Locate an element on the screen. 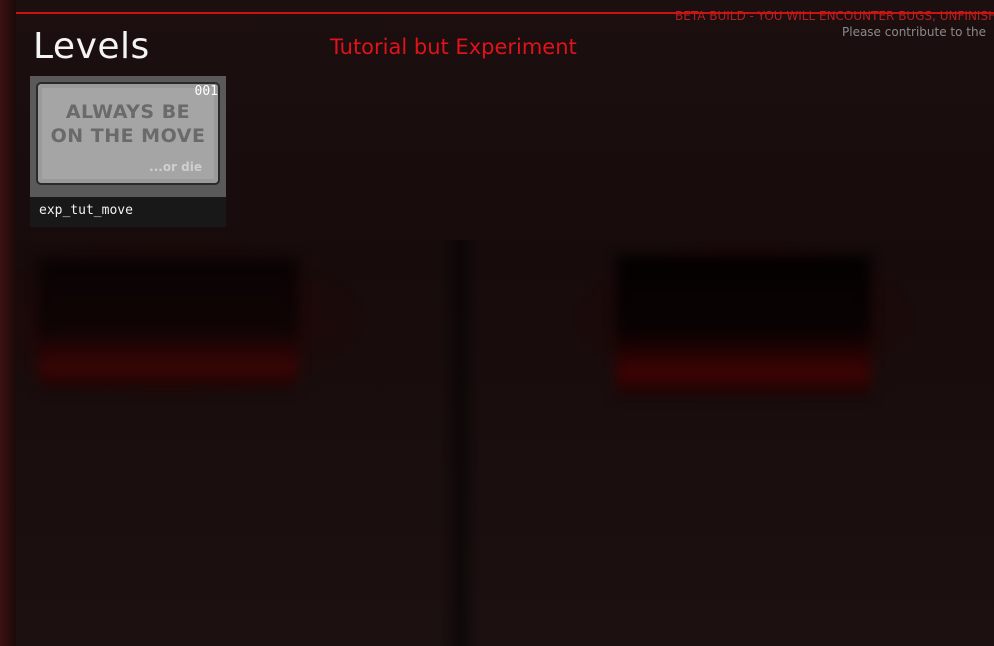  contribute-text: Please contribute to the is located at coordinates (914, 32).